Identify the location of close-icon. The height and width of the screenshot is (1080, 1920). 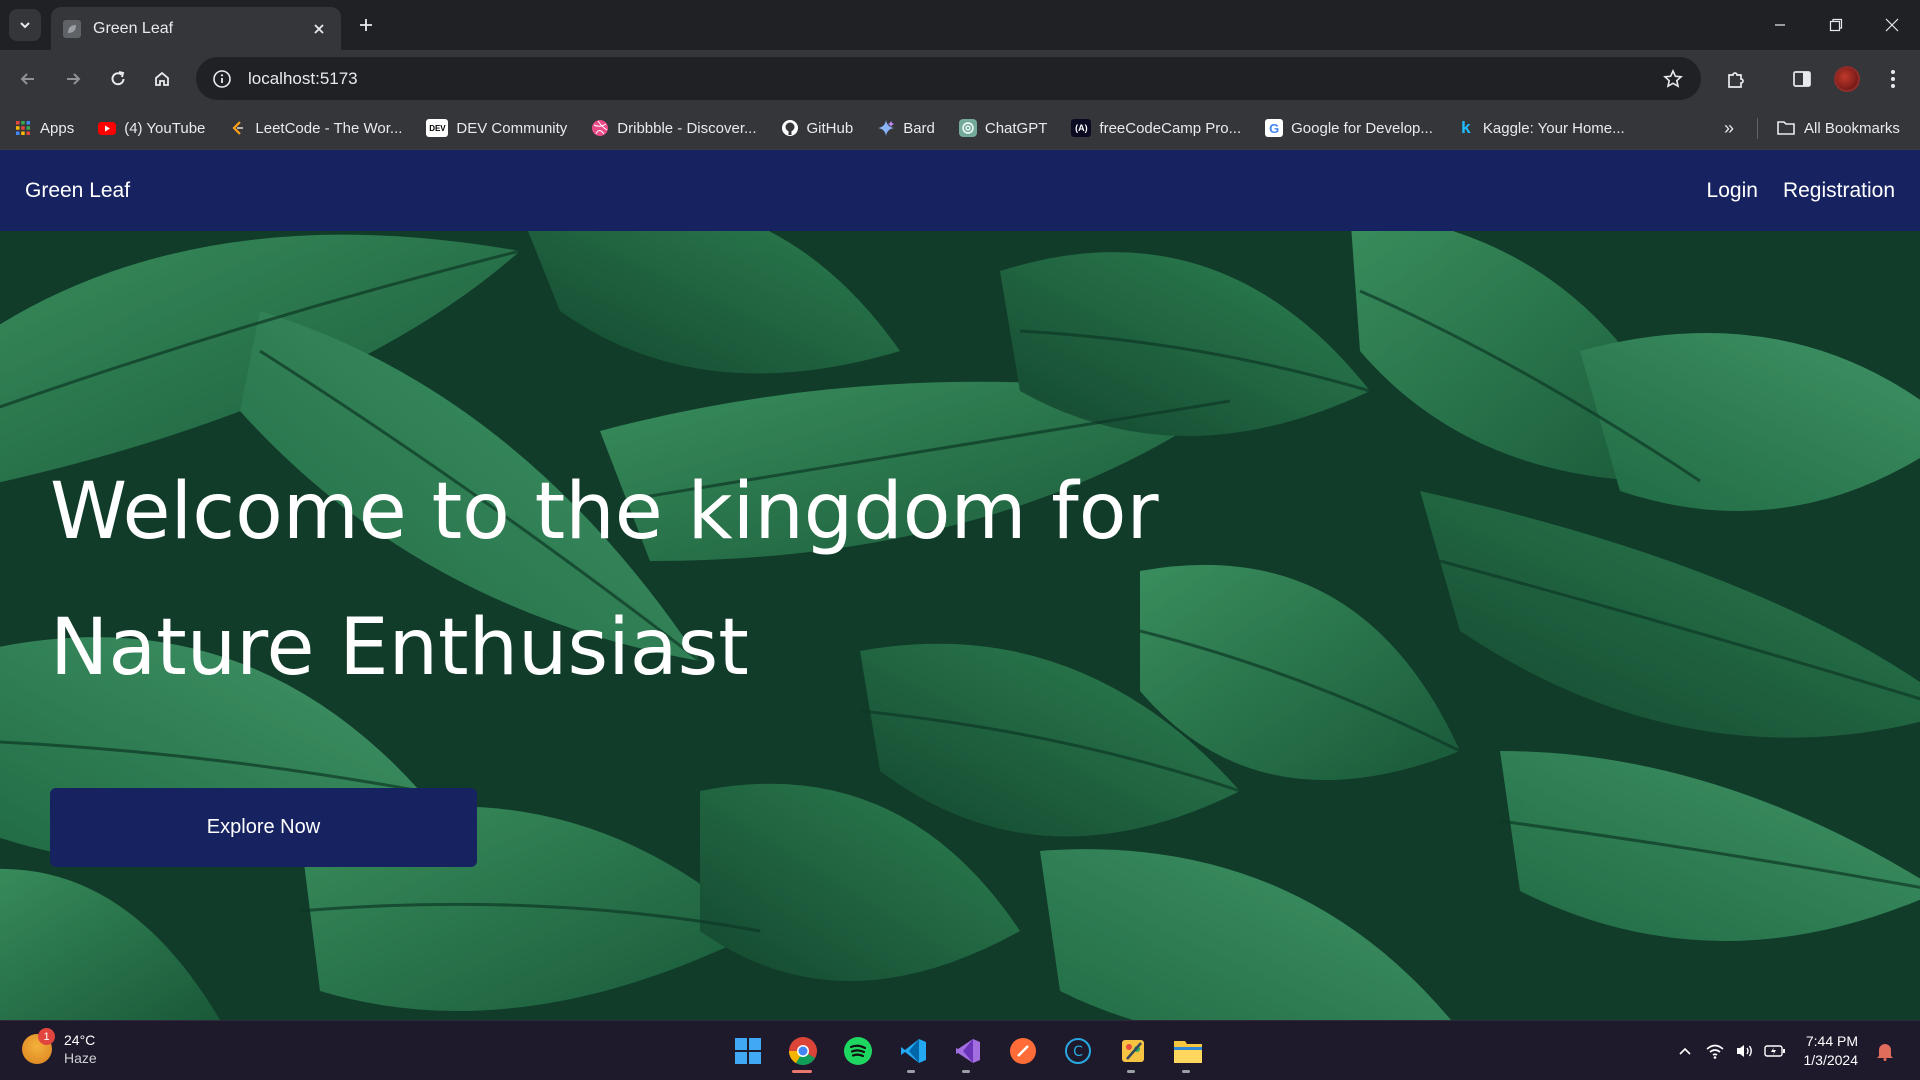
(1892, 25).